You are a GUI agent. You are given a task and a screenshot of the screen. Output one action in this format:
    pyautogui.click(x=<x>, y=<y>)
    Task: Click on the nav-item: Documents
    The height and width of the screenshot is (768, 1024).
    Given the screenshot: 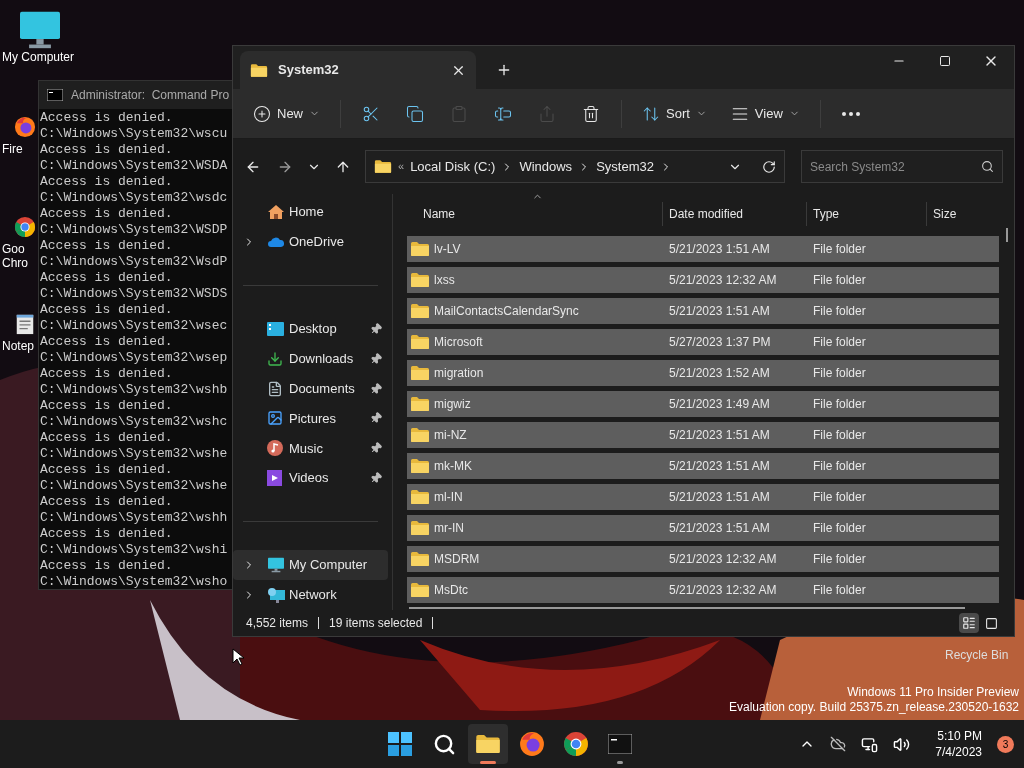 What is the action you would take?
    pyautogui.click(x=310, y=388)
    